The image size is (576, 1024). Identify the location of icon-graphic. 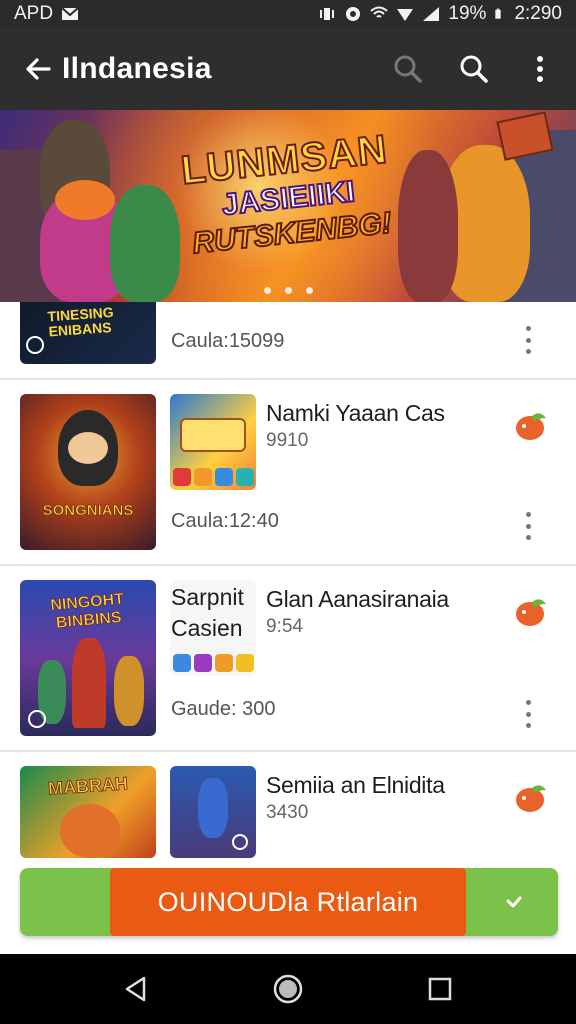
(213, 435).